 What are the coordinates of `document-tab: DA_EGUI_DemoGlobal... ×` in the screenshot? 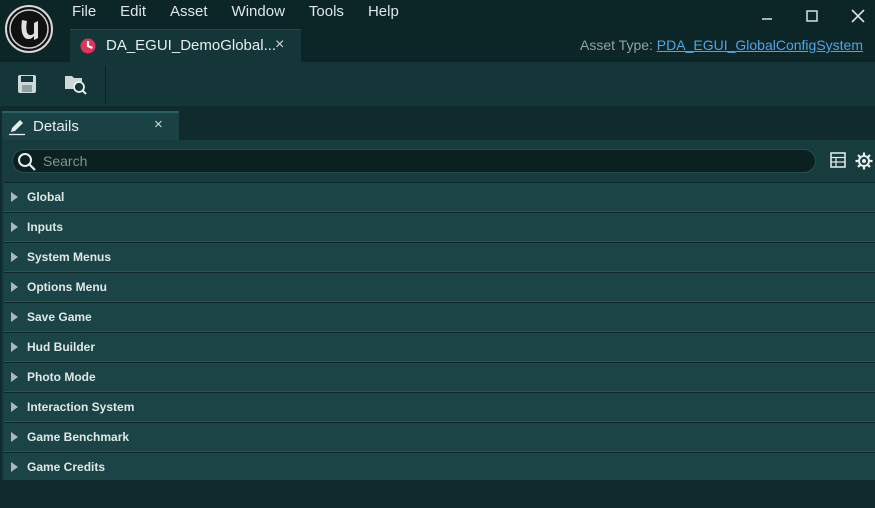 It's located at (185, 45).